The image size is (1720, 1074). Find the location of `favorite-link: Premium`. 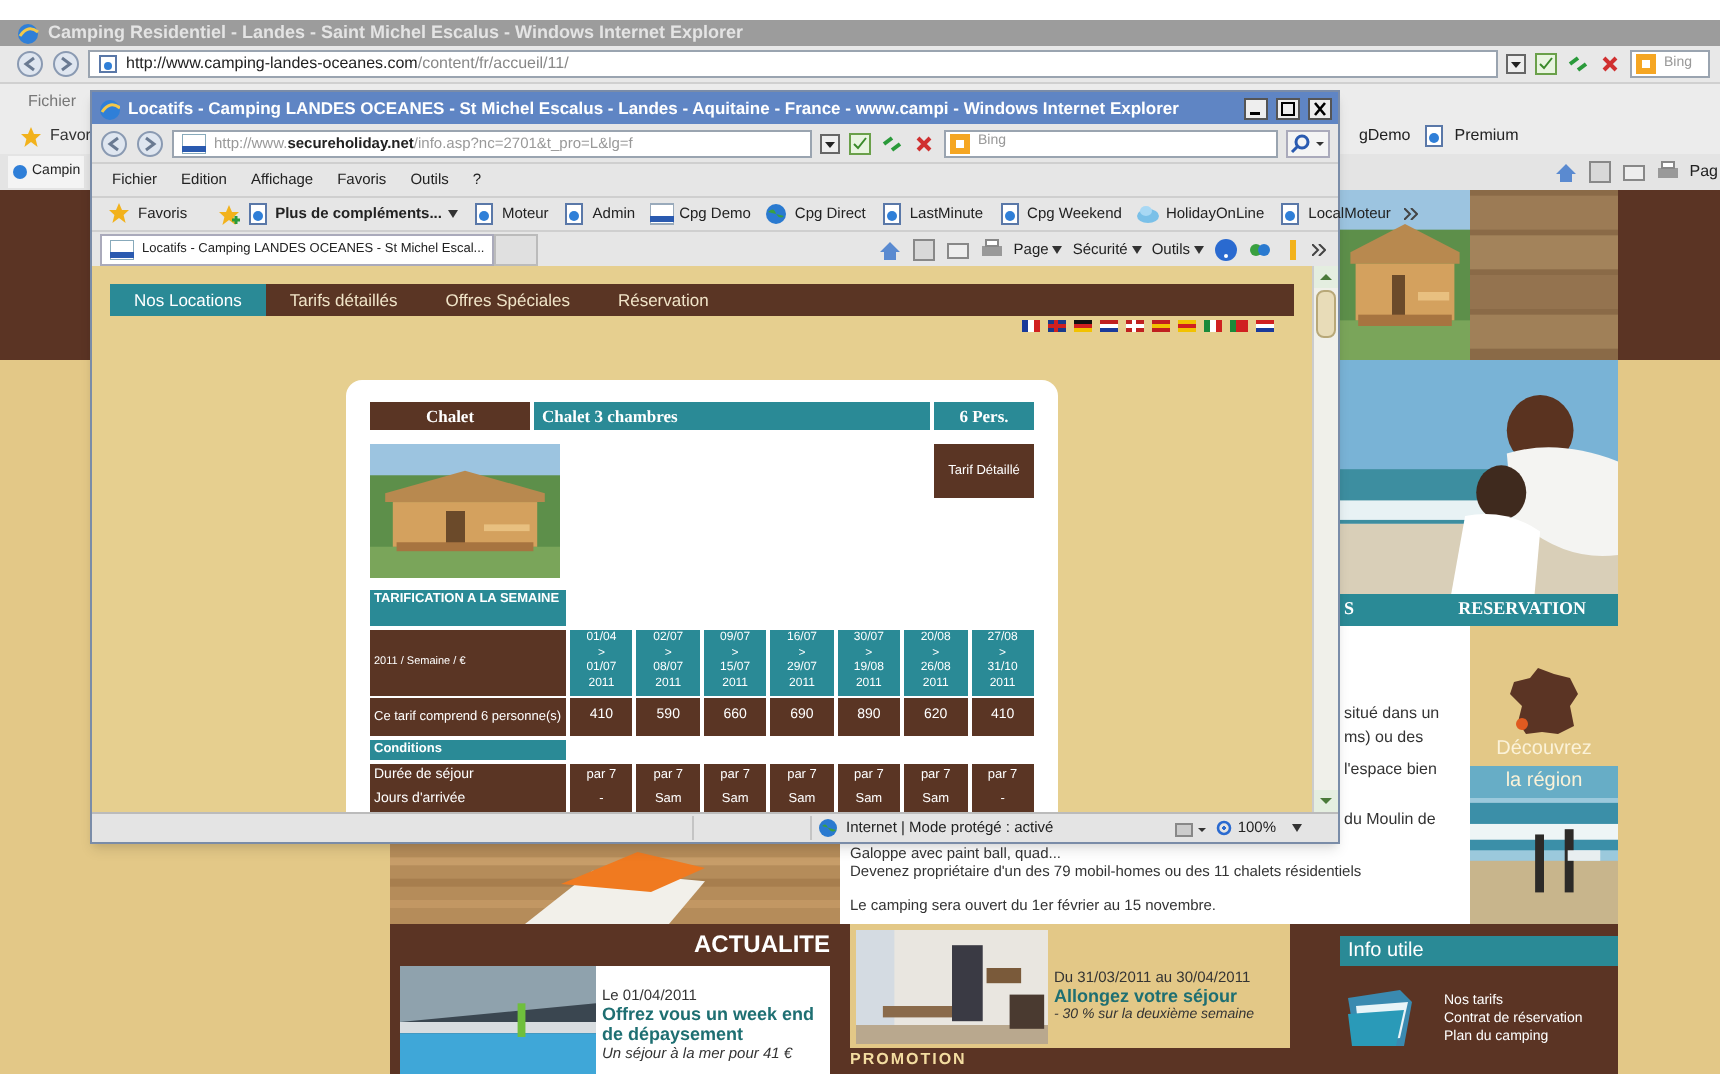

favorite-link: Premium is located at coordinates (1470, 136).